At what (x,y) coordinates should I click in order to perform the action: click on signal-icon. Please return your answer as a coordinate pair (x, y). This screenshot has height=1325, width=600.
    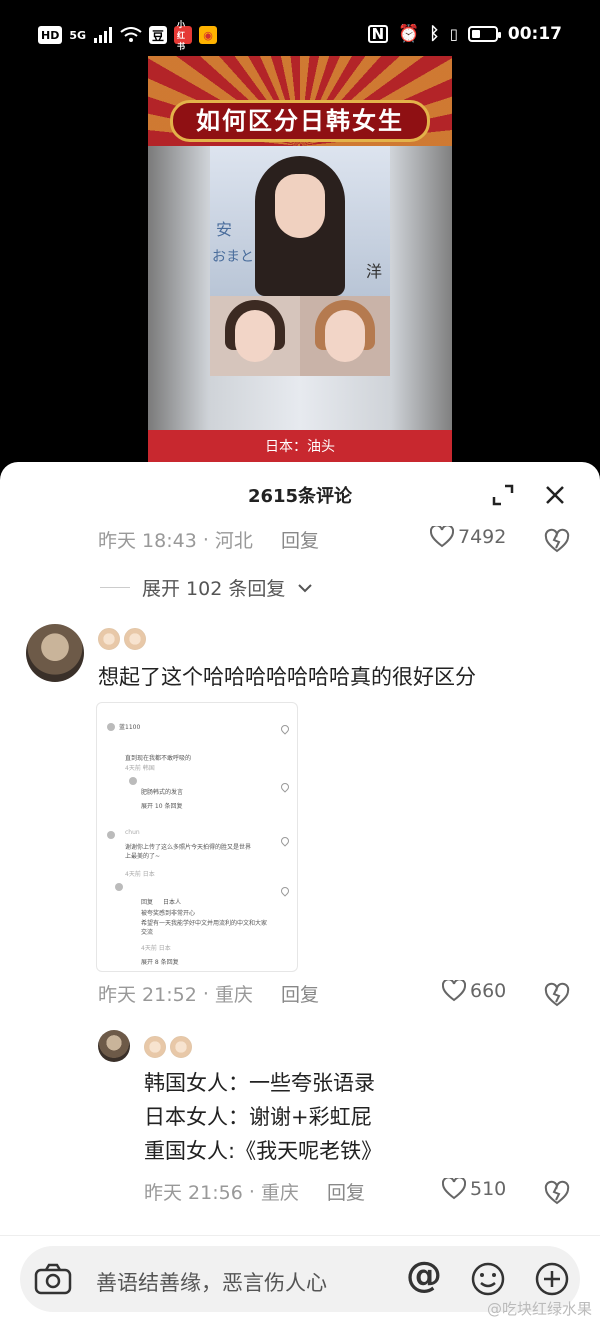
    Looking at the image, I should click on (103, 35).